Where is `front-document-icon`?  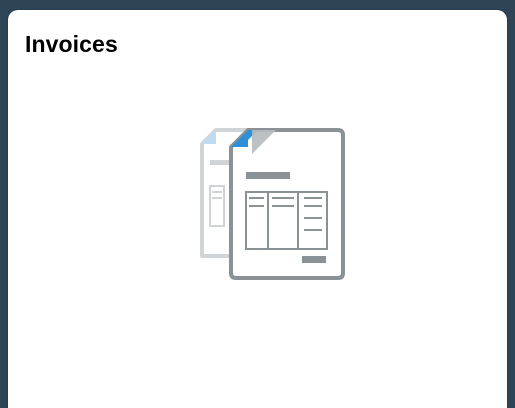 front-document-icon is located at coordinates (287, 204).